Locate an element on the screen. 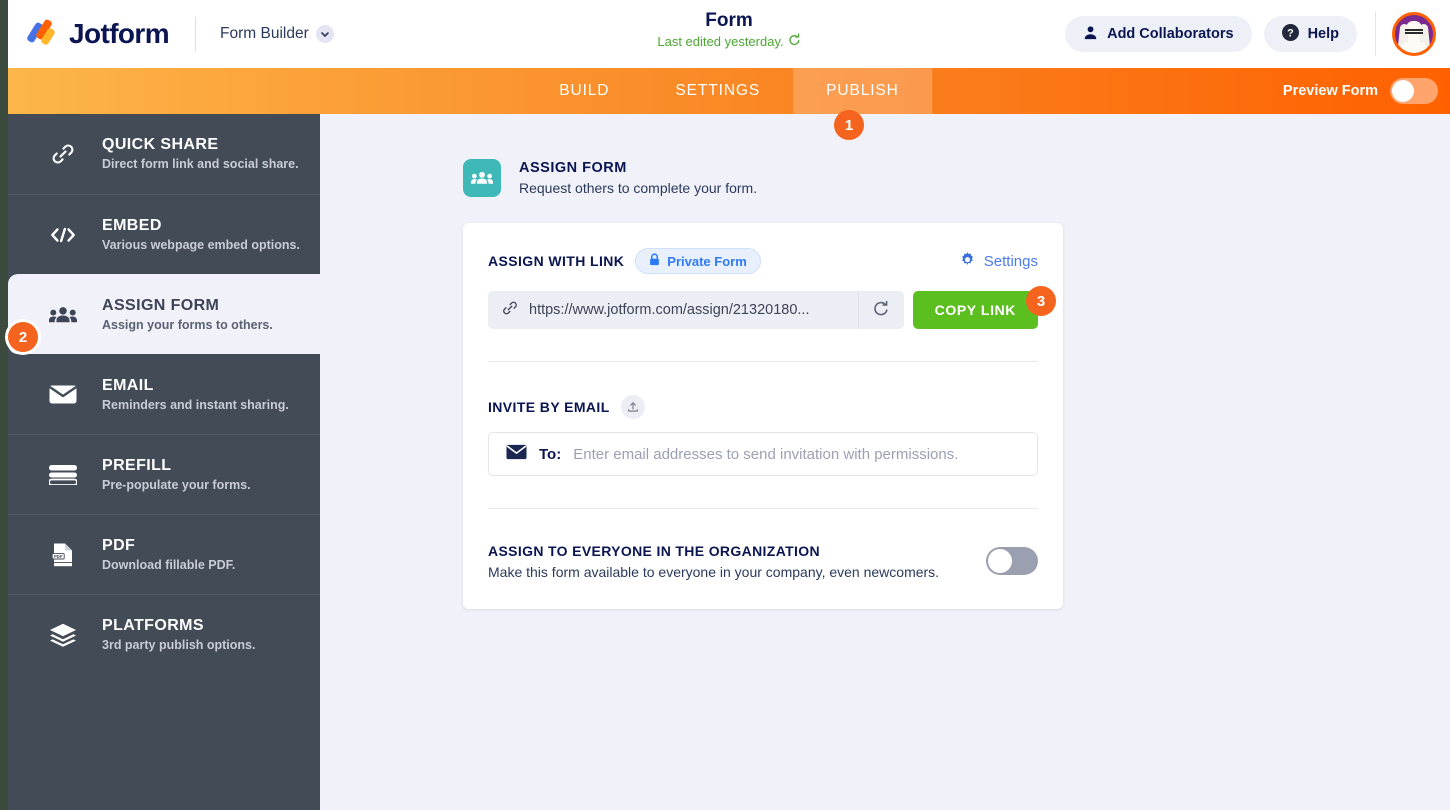 The image size is (1450, 810). code-icon is located at coordinates (63, 235).